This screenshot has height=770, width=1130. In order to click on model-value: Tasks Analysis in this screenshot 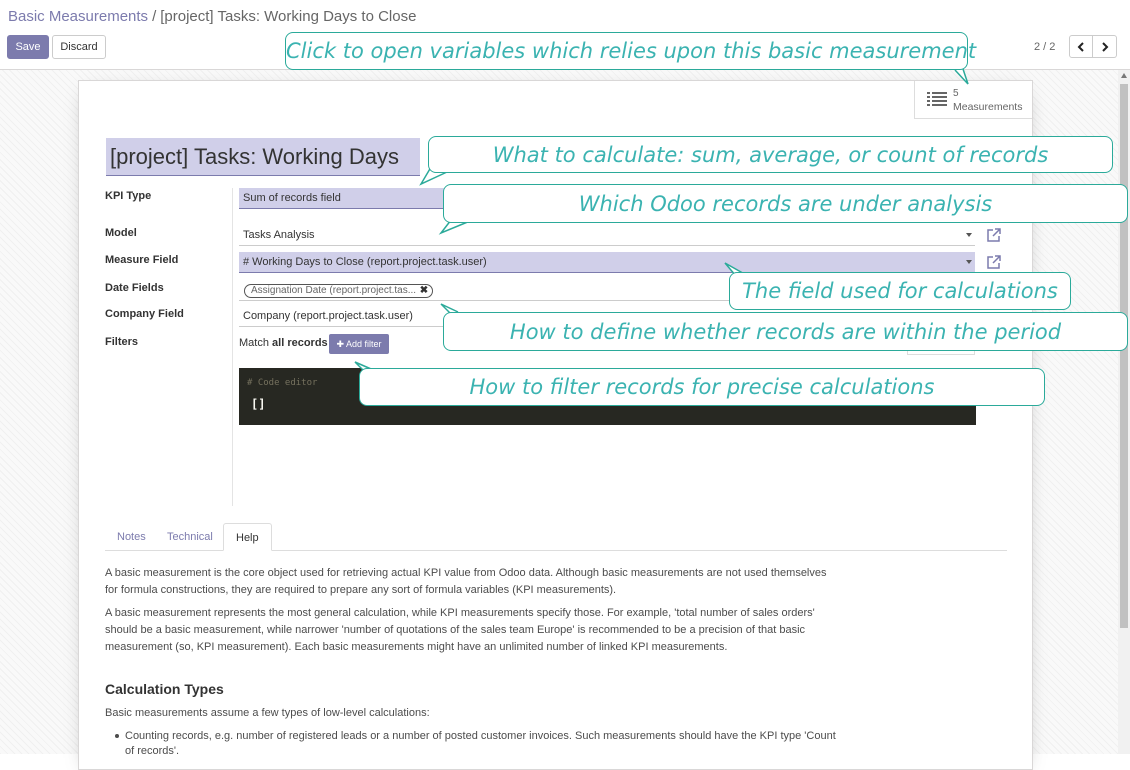, I will do `click(279, 235)`.